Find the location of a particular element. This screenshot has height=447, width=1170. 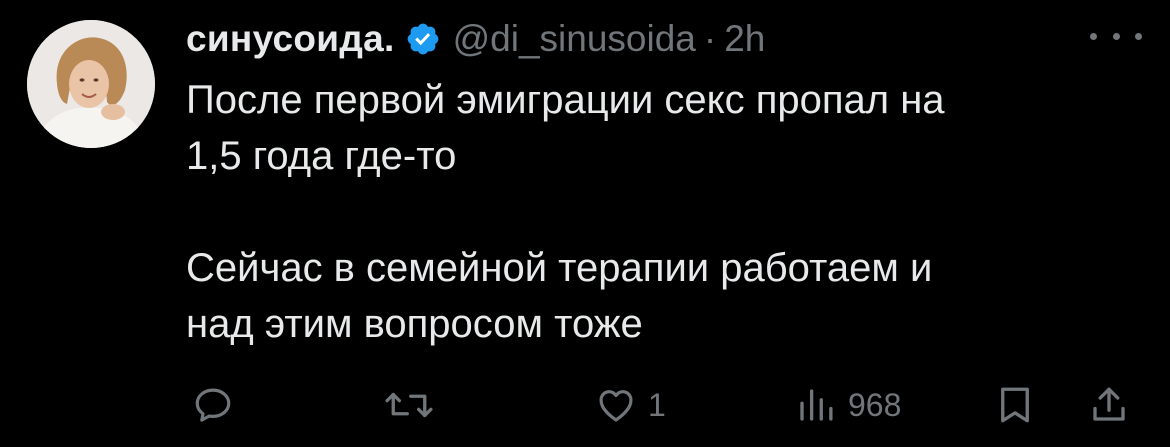

tweet-text-line: 1,5 года где-то is located at coordinates (321, 156).